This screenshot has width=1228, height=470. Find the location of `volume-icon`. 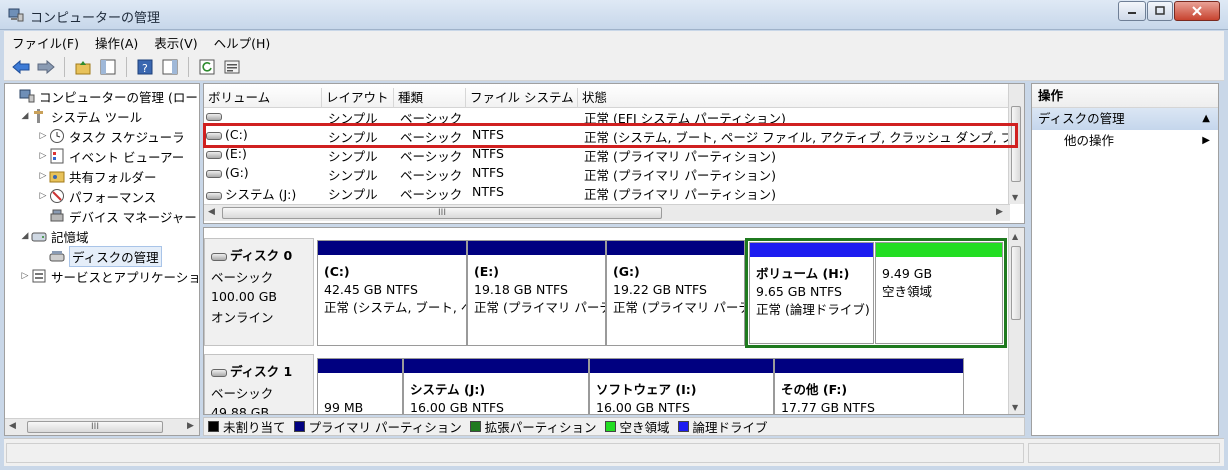

volume-icon is located at coordinates (214, 173).